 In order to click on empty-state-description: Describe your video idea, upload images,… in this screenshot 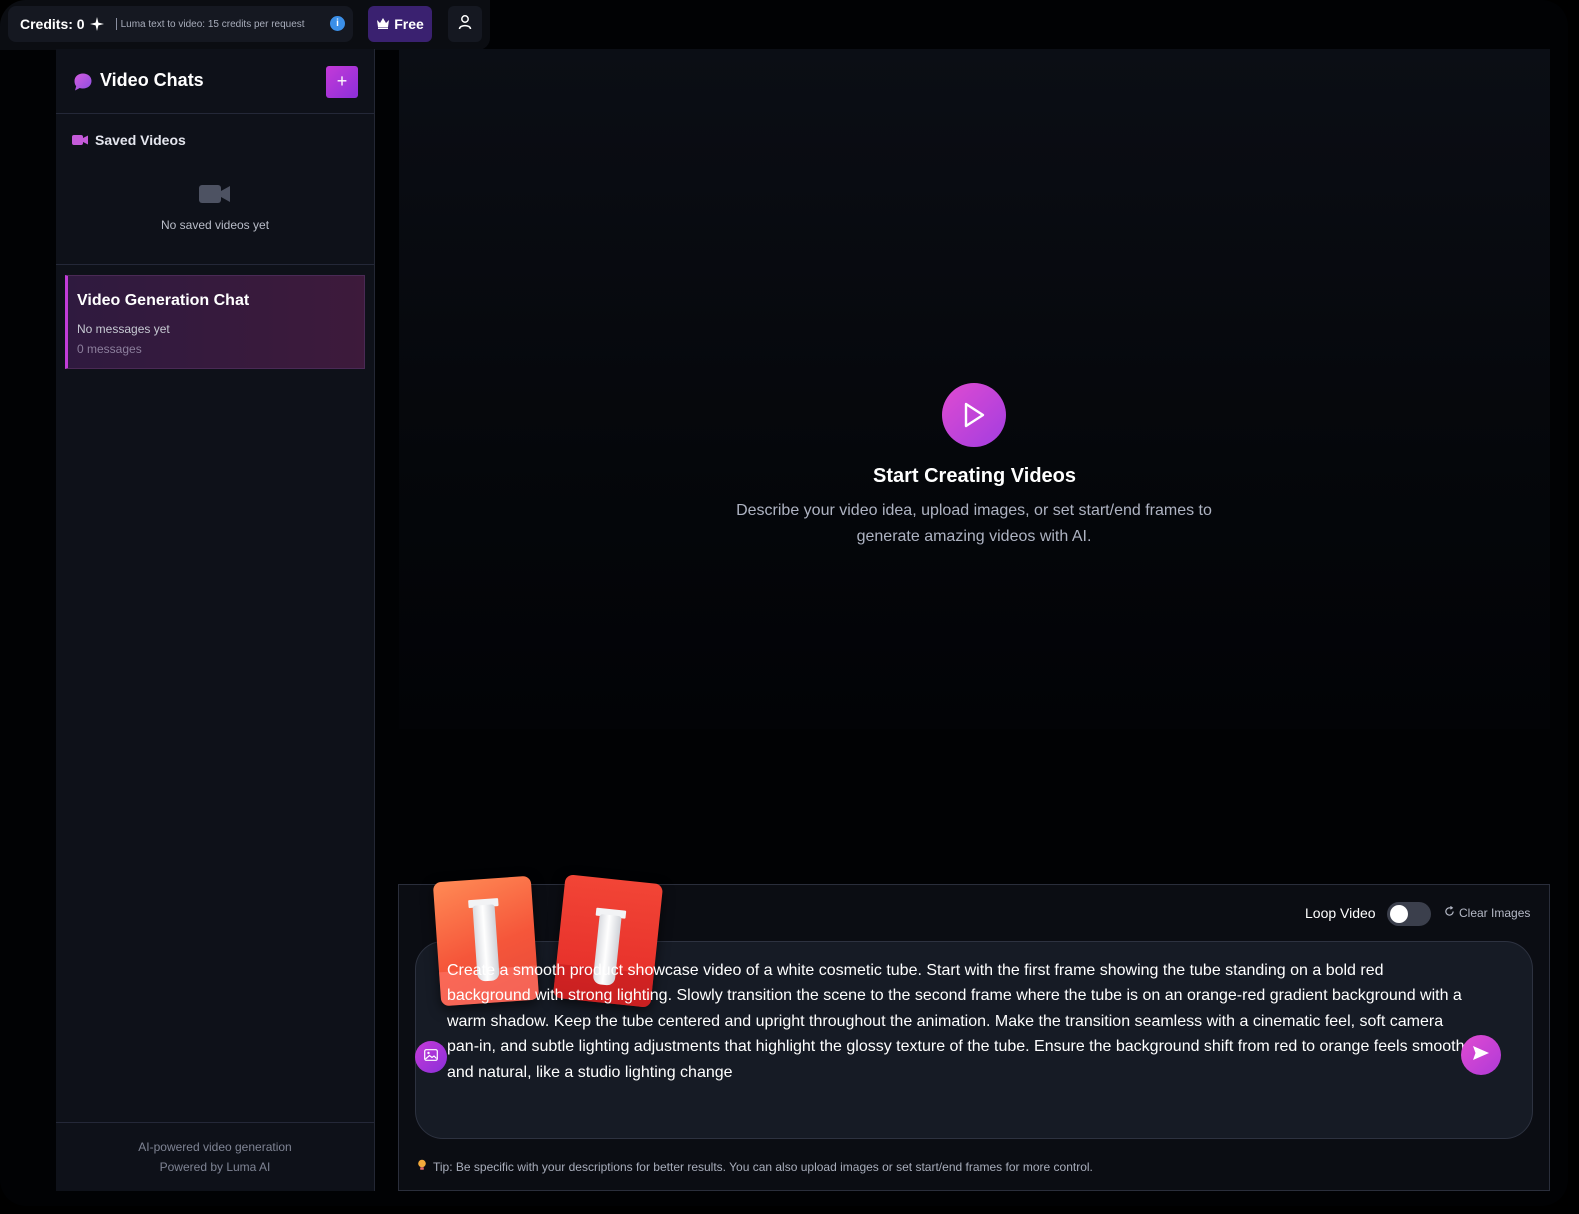, I will do `click(974, 523)`.